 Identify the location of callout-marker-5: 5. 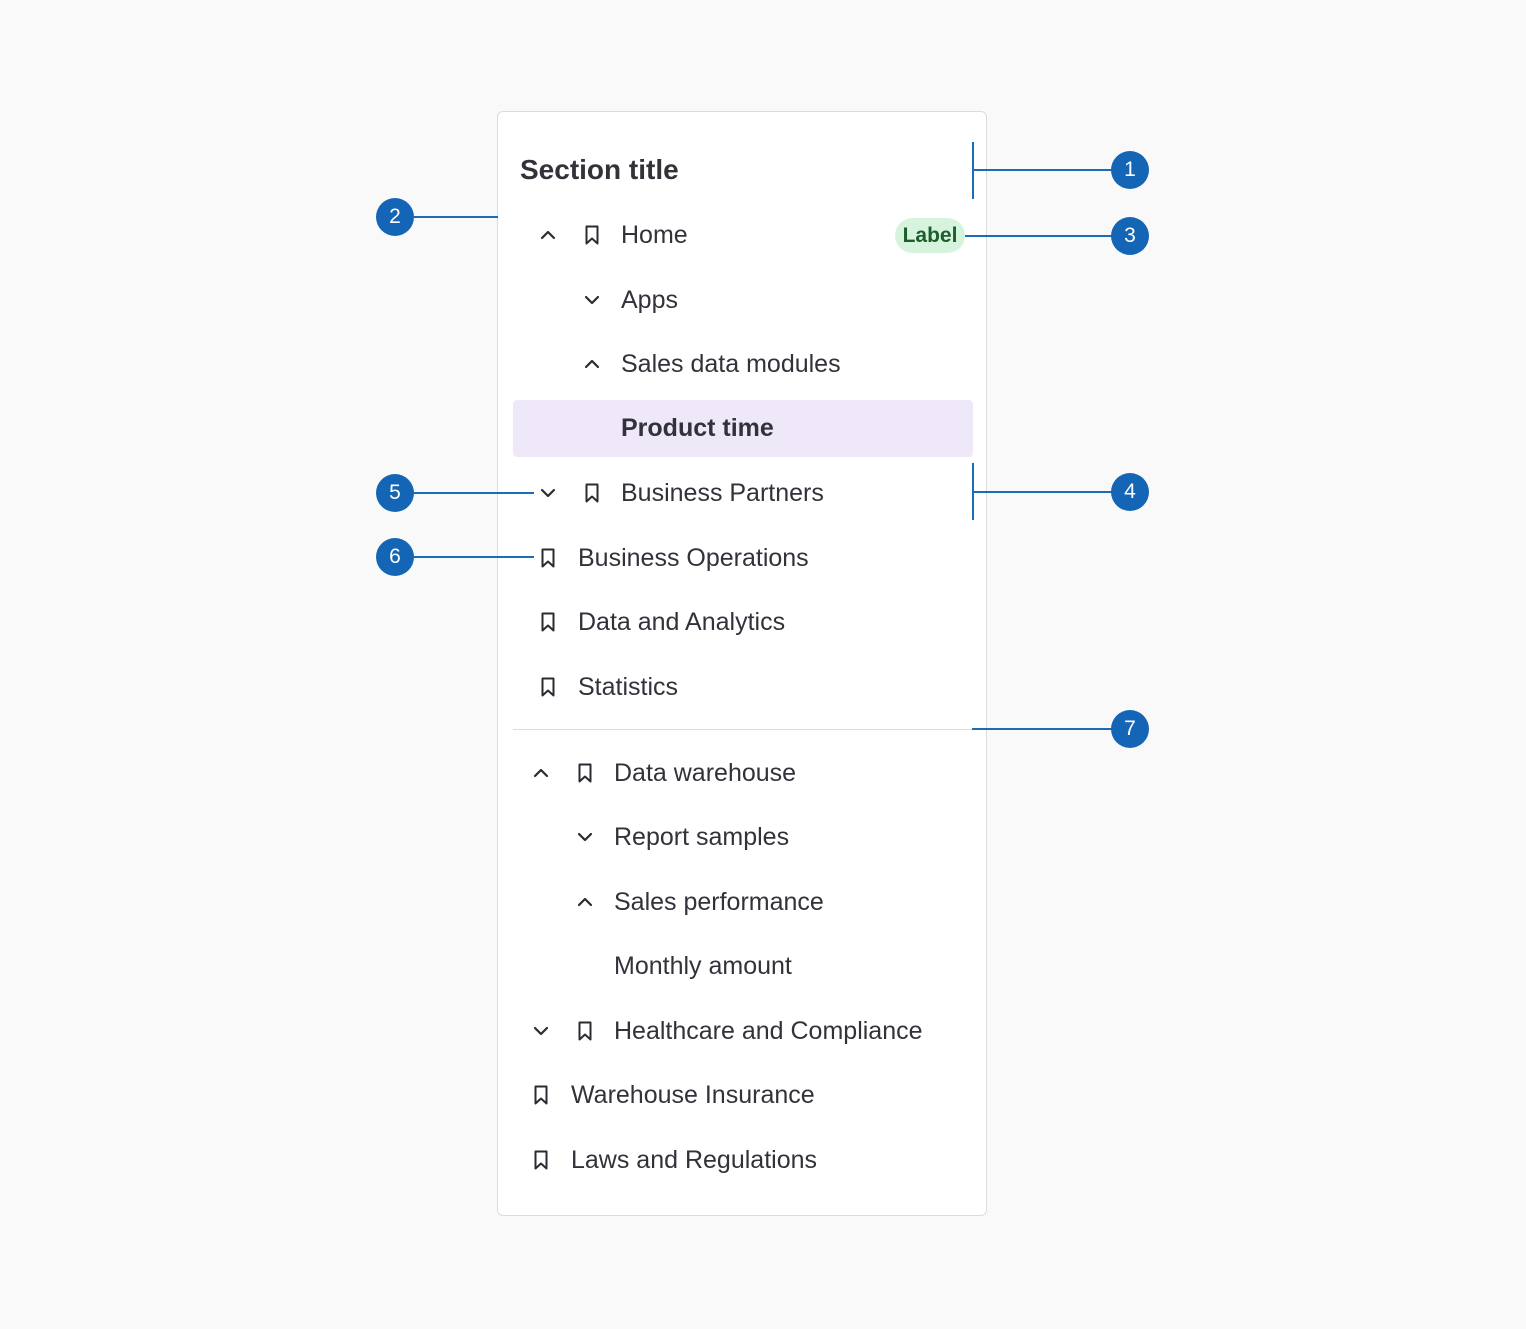
(395, 493).